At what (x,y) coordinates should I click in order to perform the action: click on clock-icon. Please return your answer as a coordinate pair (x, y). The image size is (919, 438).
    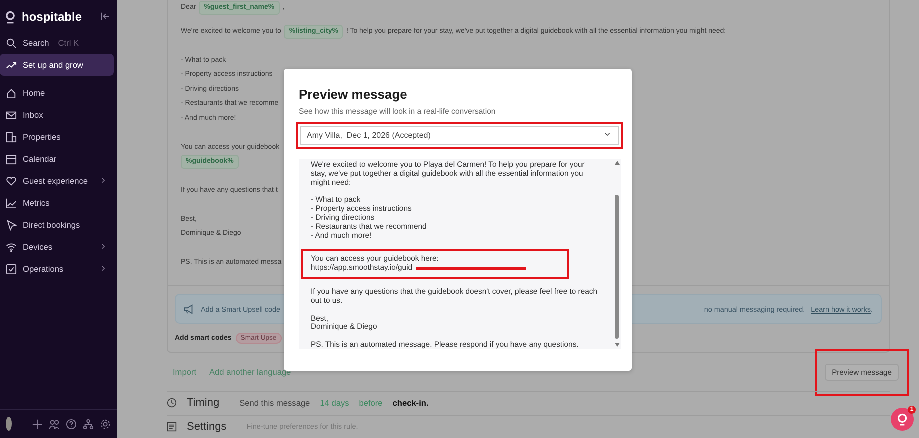
    Looking at the image, I should click on (172, 403).